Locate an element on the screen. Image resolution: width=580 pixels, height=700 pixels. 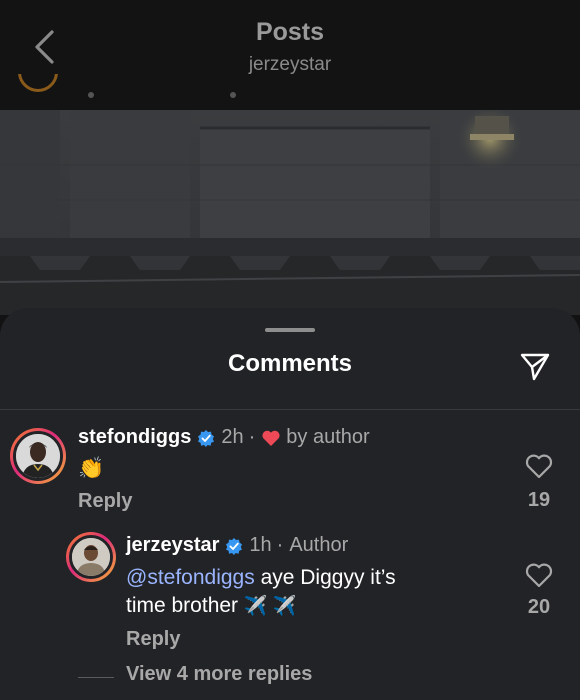
sheet-drag-handle is located at coordinates (290, 330).